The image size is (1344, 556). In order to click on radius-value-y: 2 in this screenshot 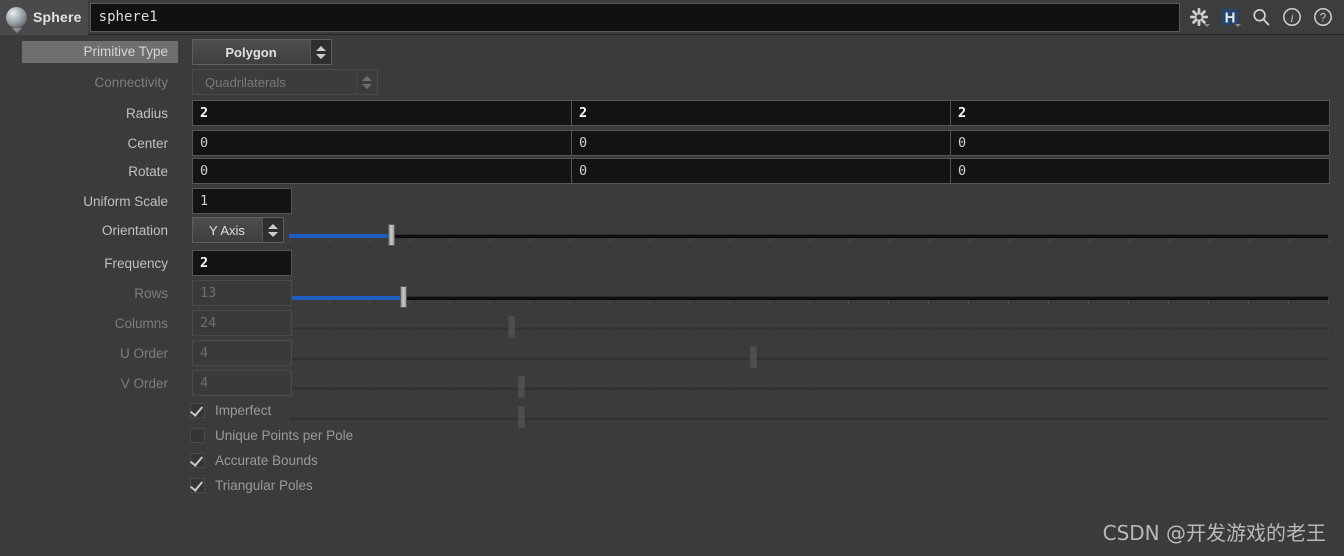, I will do `click(583, 113)`.